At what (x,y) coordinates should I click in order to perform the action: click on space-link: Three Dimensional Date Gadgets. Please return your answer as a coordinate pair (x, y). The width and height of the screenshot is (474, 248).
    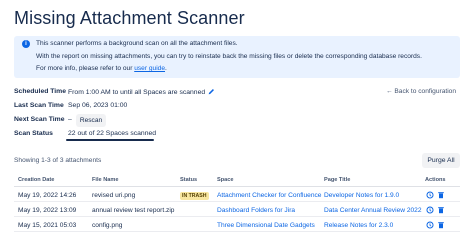
    Looking at the image, I should click on (266, 225).